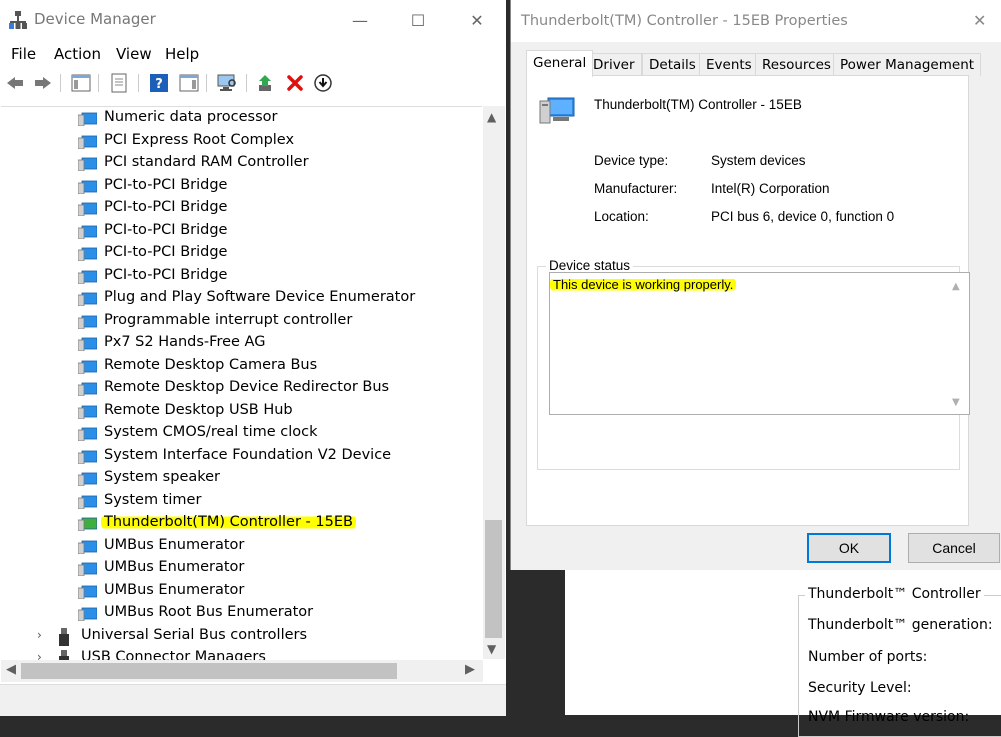 Image resolution: width=1001 pixels, height=737 pixels. What do you see at coordinates (491, 117) in the screenshot?
I see `scroll-up-icon: ▲` at bounding box center [491, 117].